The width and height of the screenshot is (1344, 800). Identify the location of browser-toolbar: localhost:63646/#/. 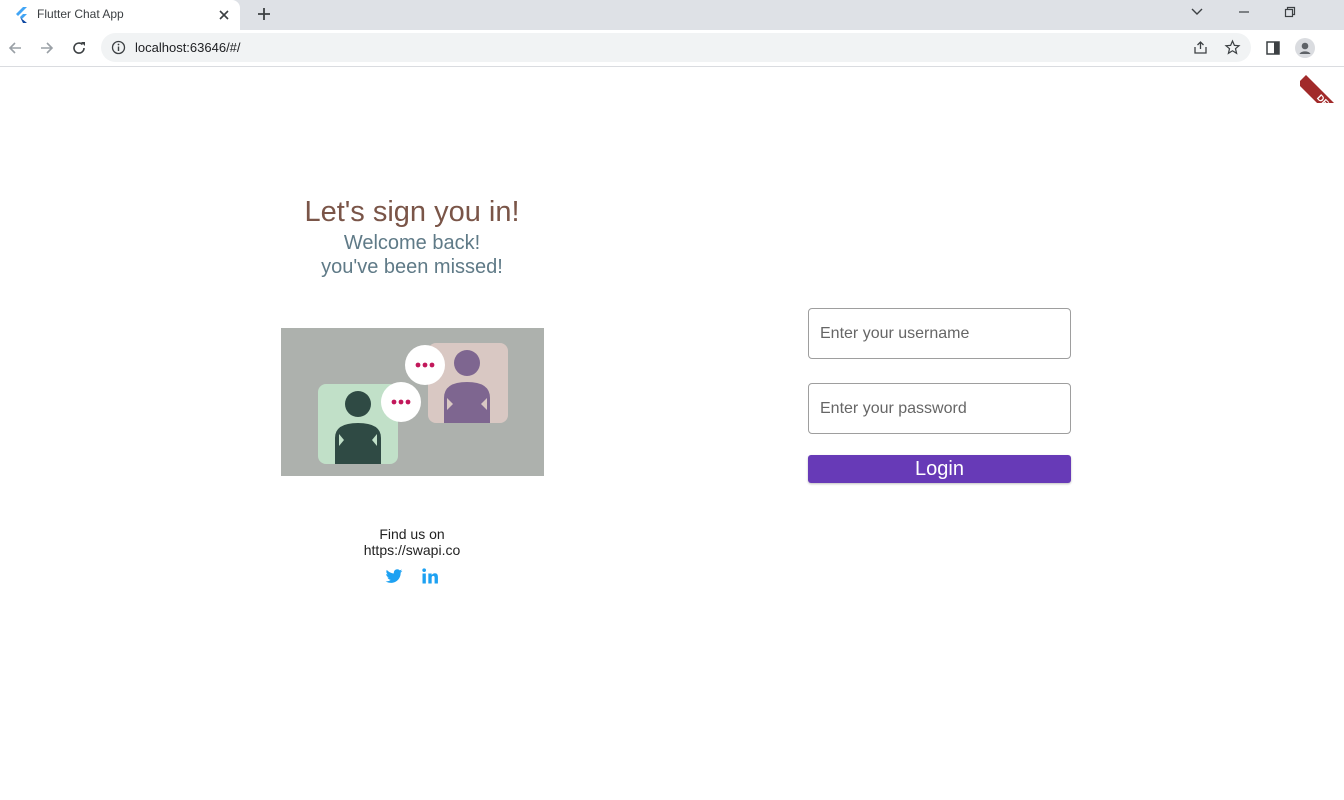
(672, 48).